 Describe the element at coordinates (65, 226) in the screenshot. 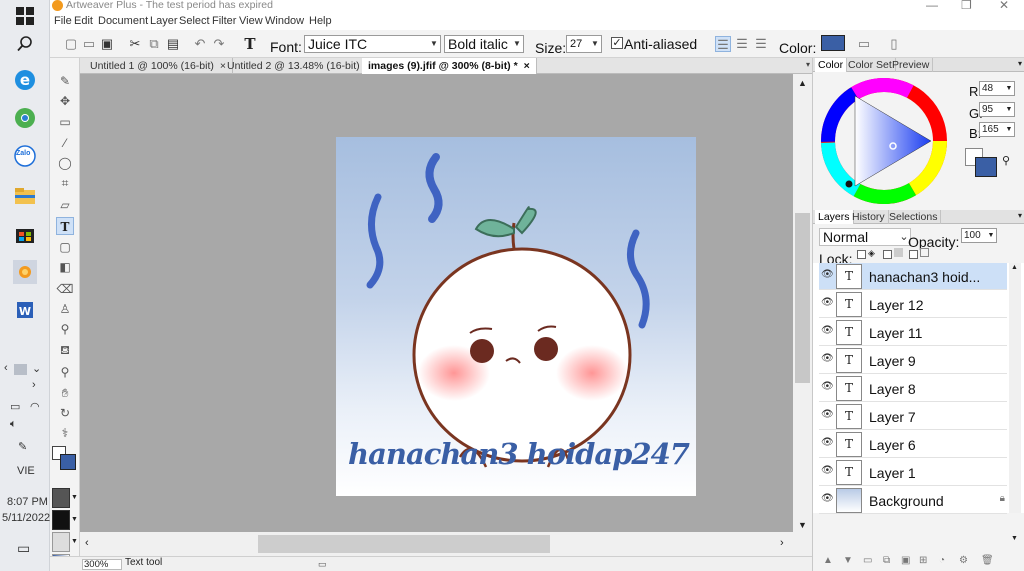

I see `text-tool-icon: T` at that location.